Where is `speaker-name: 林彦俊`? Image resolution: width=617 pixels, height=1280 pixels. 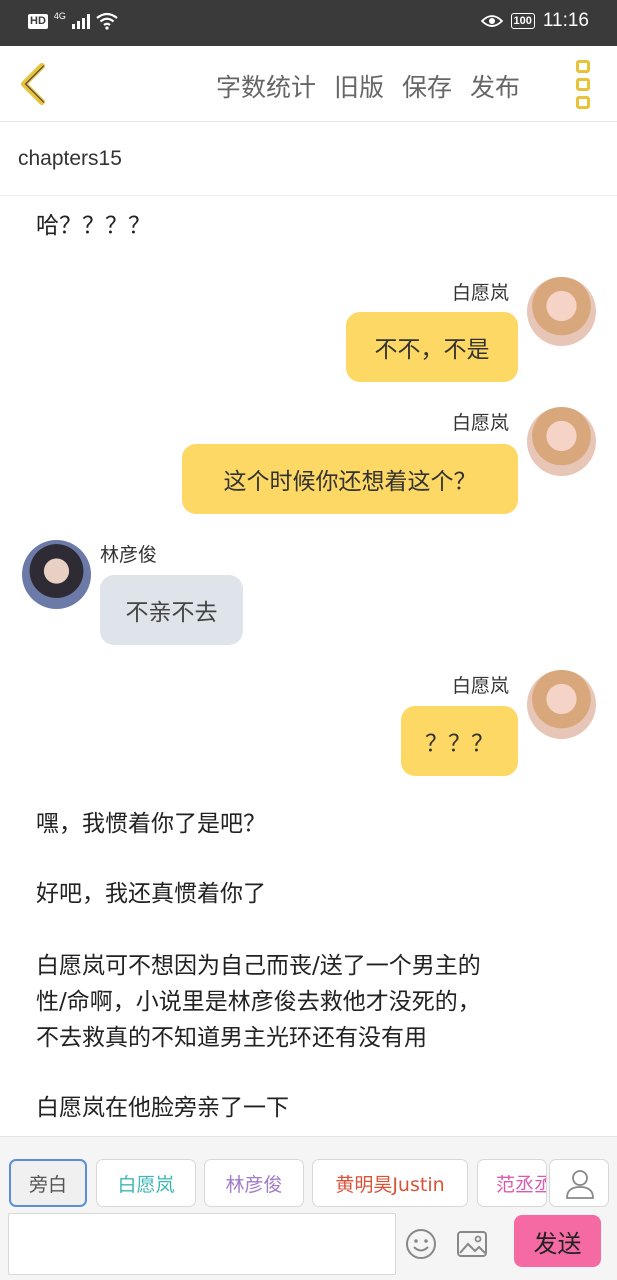 speaker-name: 林彦俊 is located at coordinates (129, 555).